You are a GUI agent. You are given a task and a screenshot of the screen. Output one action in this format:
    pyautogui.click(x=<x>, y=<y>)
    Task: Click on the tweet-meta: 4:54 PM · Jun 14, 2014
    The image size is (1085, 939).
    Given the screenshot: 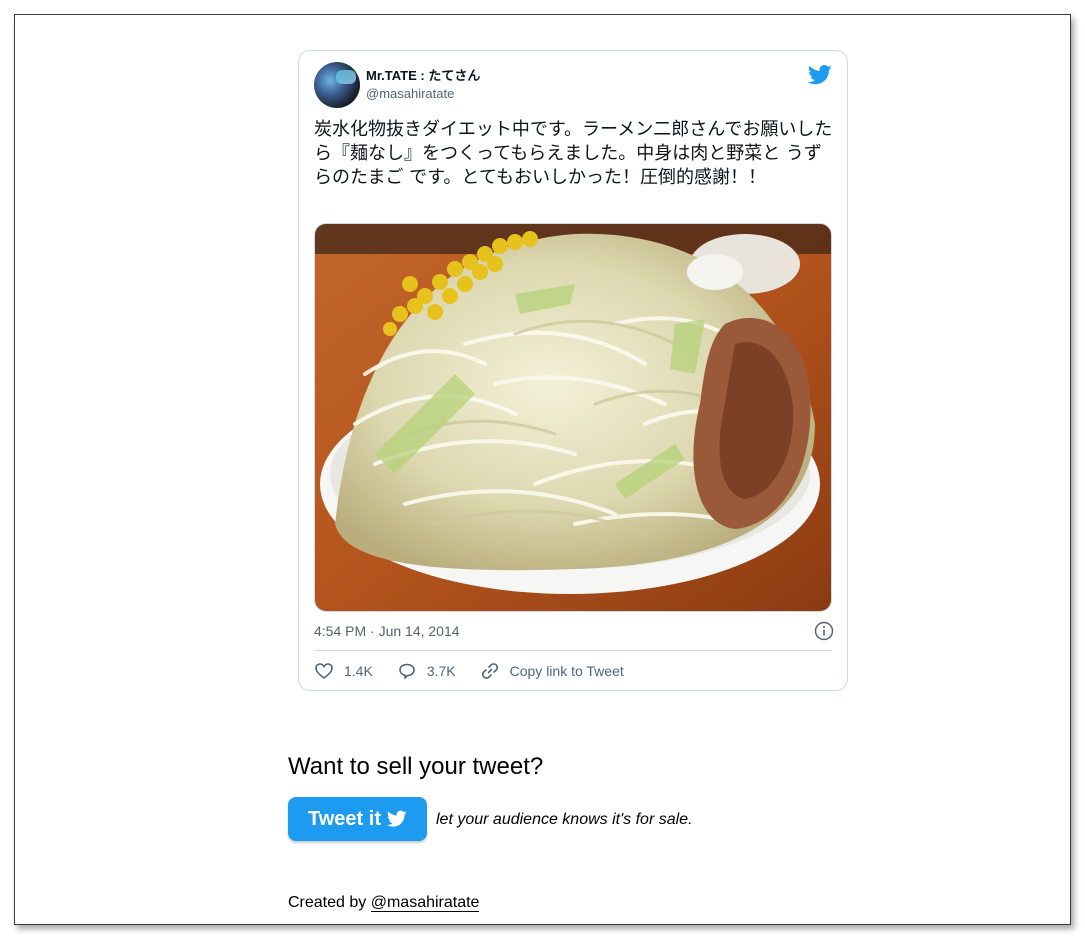 What is the action you would take?
    pyautogui.click(x=574, y=631)
    